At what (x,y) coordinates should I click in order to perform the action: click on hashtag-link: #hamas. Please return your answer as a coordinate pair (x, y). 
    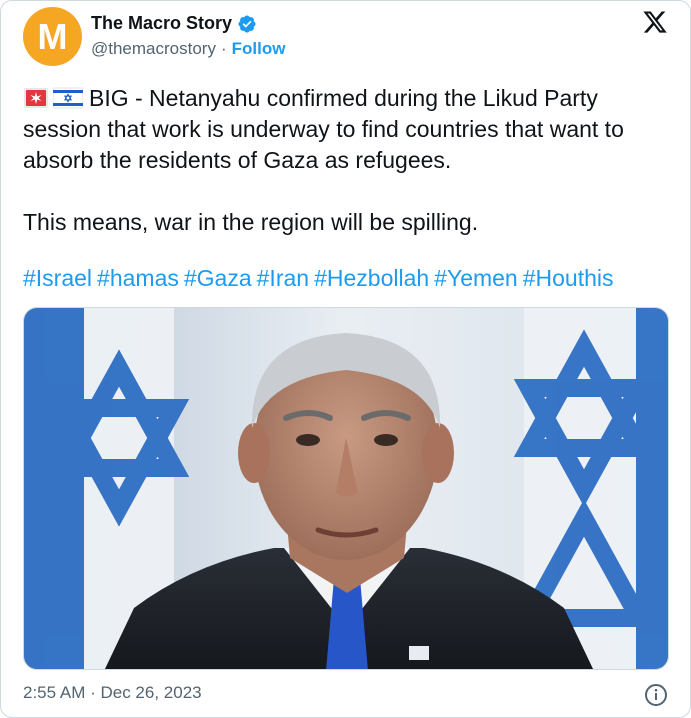
    Looking at the image, I should click on (138, 278).